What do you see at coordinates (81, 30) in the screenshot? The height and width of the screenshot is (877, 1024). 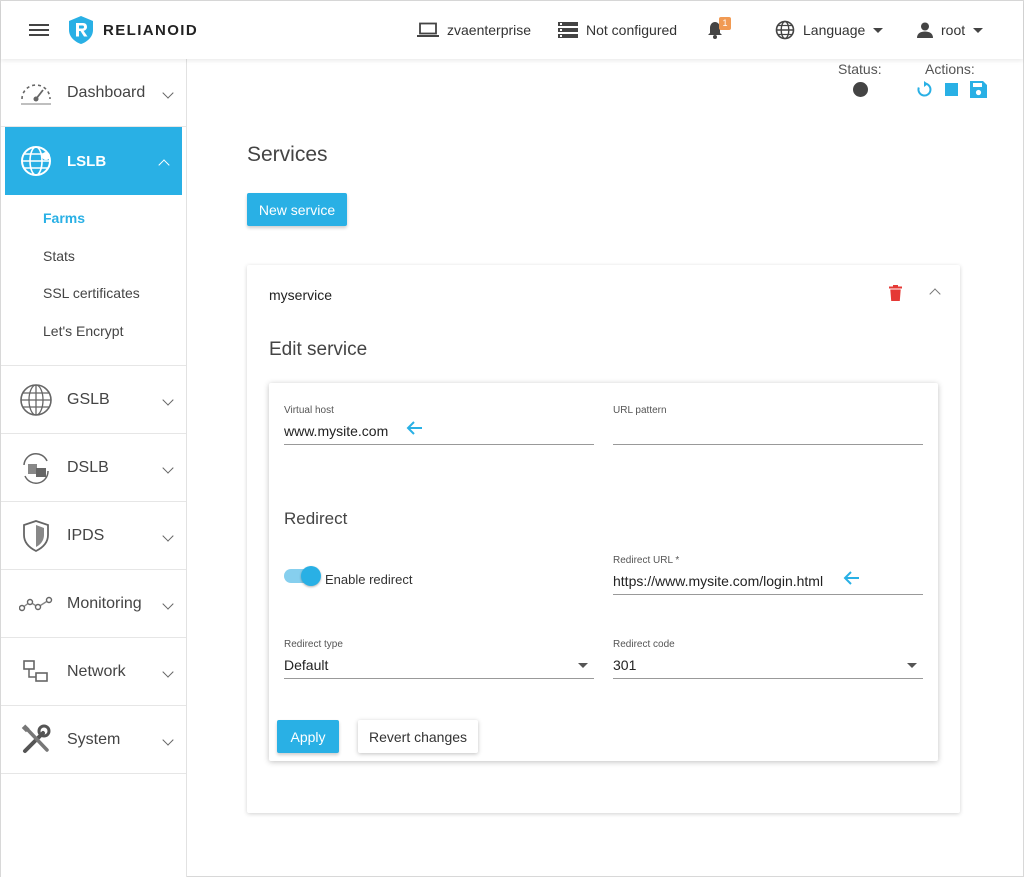 I see `reliaonoid-shield-logo-icon` at bounding box center [81, 30].